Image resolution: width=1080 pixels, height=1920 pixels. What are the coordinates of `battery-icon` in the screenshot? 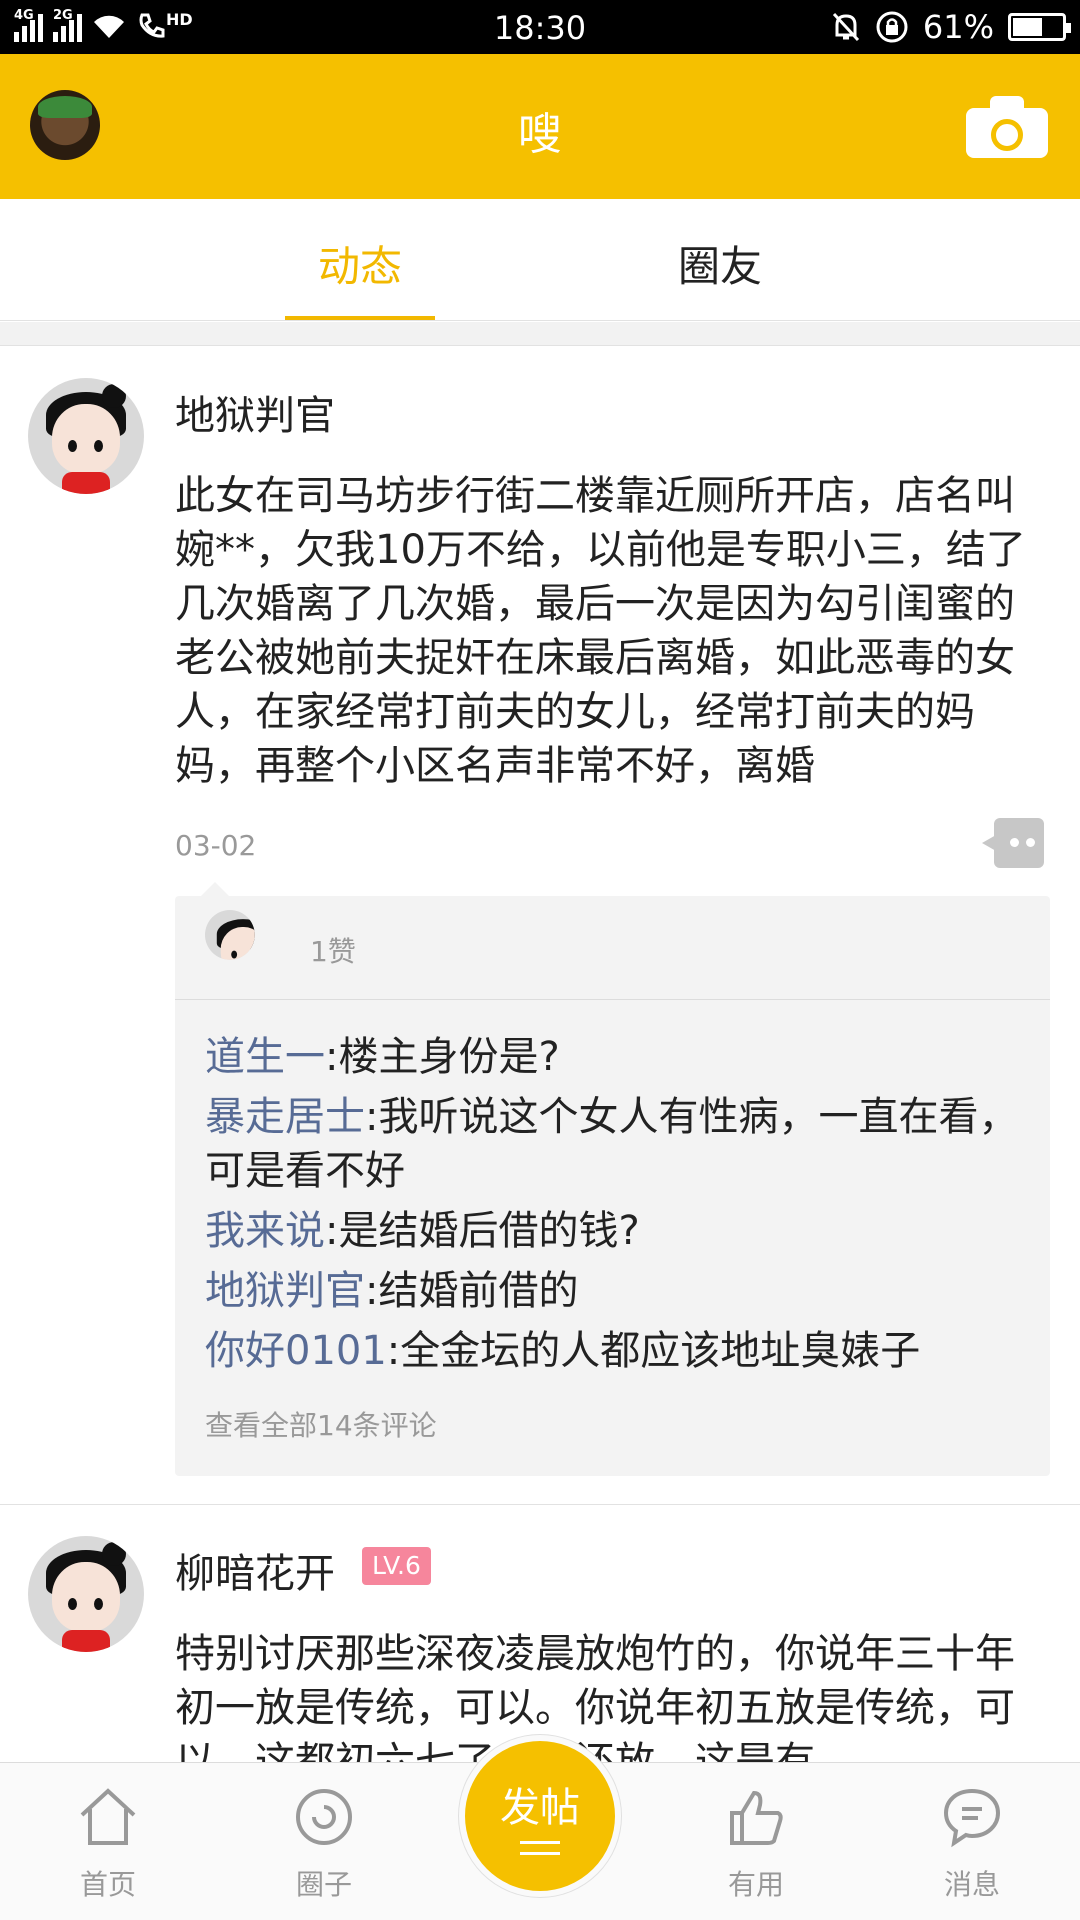 It's located at (1039, 27).